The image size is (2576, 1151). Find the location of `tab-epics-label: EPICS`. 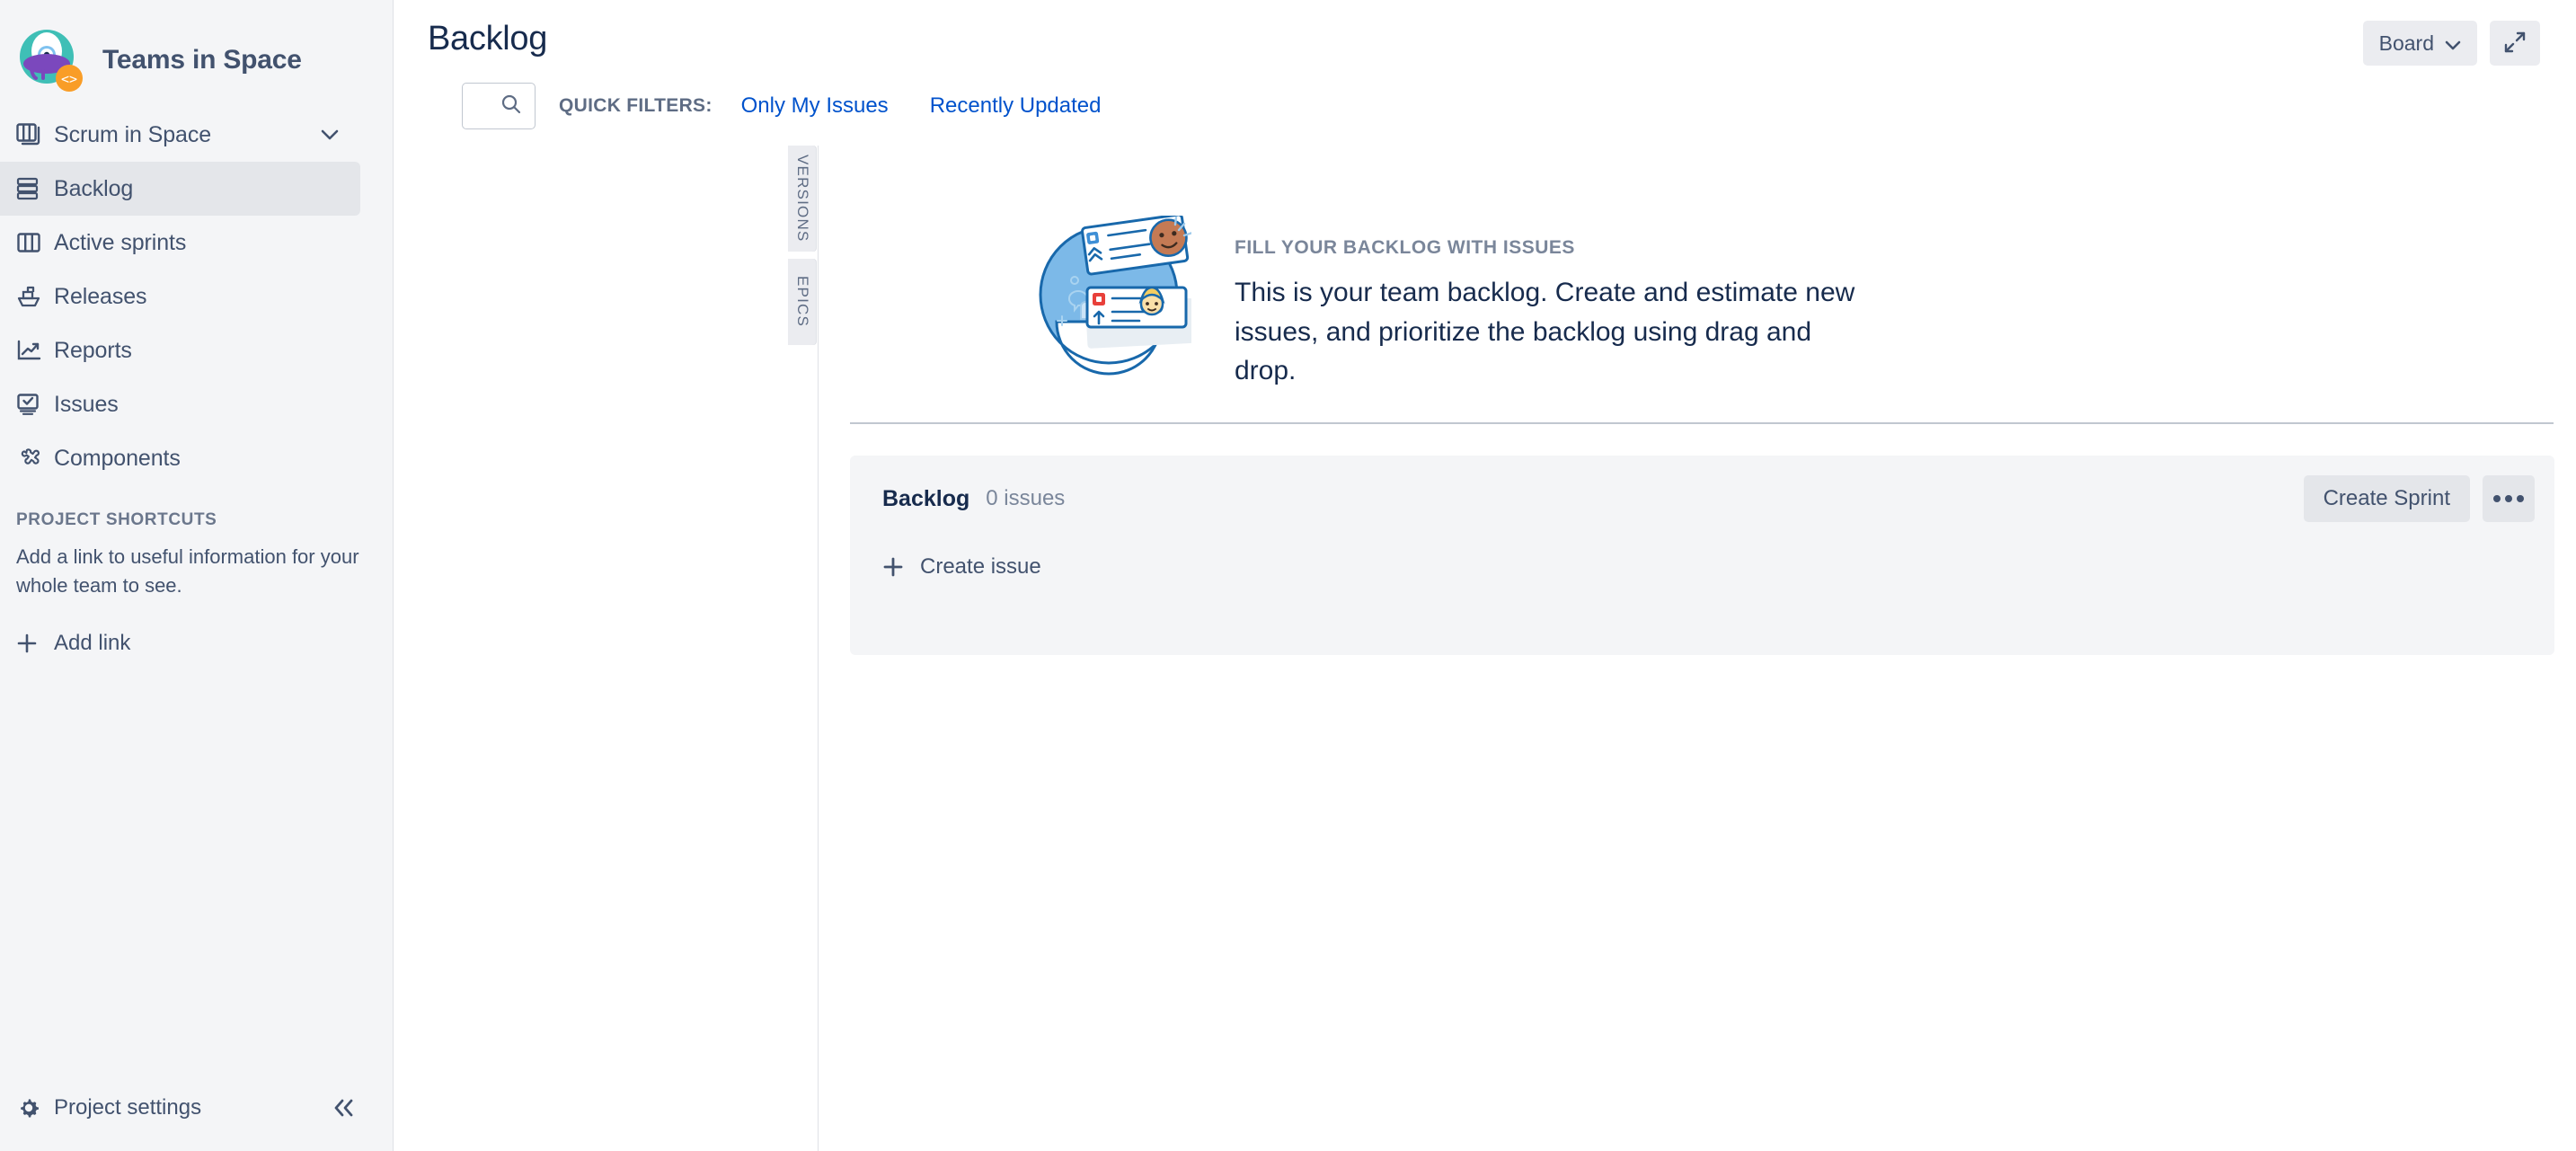

tab-epics-label: EPICS is located at coordinates (802, 302).